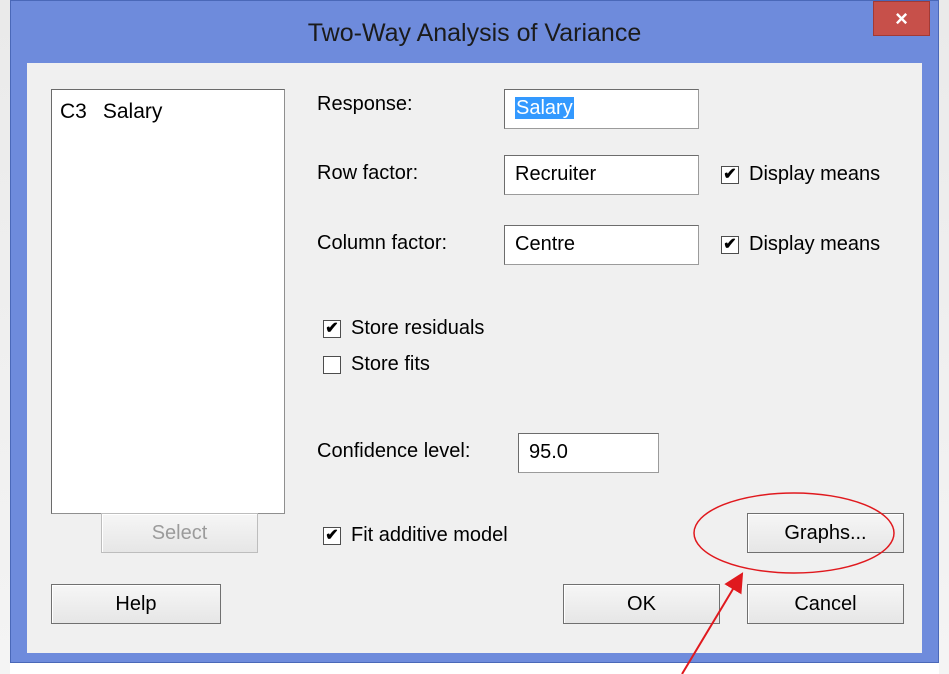 Image resolution: width=949 pixels, height=674 pixels. I want to click on store-residuals-checkbox: ✔ Store residuals, so click(403, 328).